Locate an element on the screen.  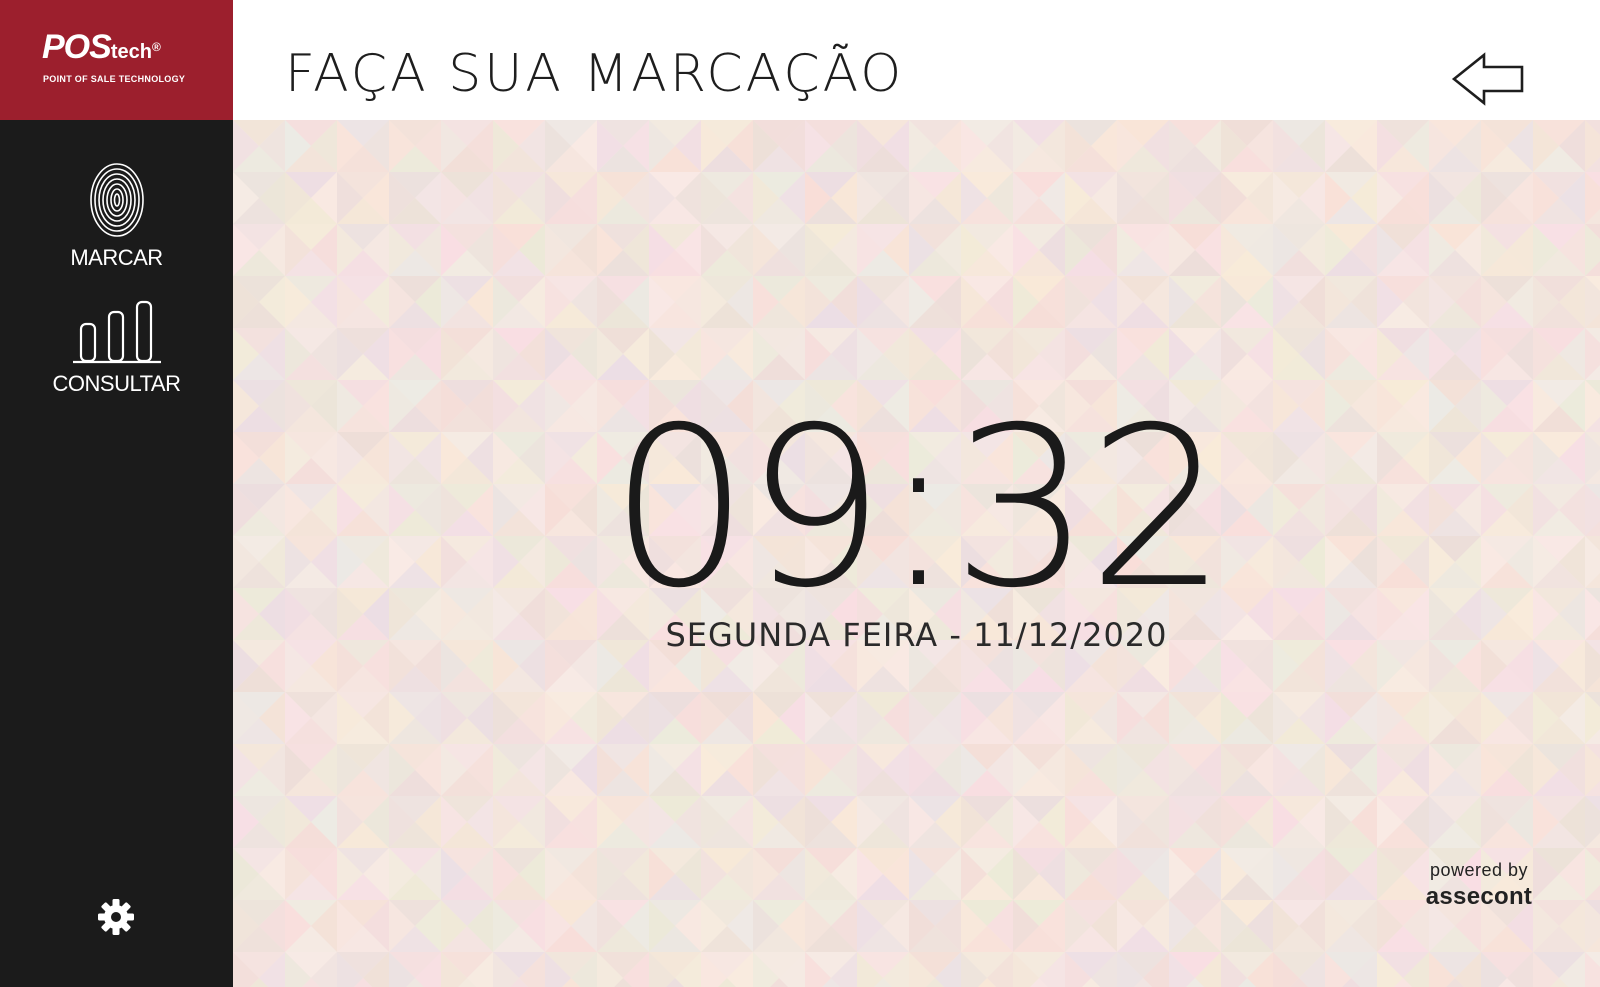
brand-logo: POStech® POINT OF SALE TECHNOLOGY is located at coordinates (116, 60).